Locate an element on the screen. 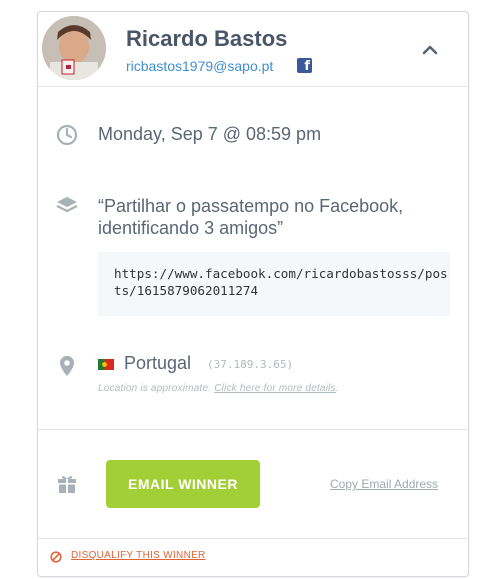 This screenshot has width=487, height=579. chevron-up-icon is located at coordinates (430, 50).